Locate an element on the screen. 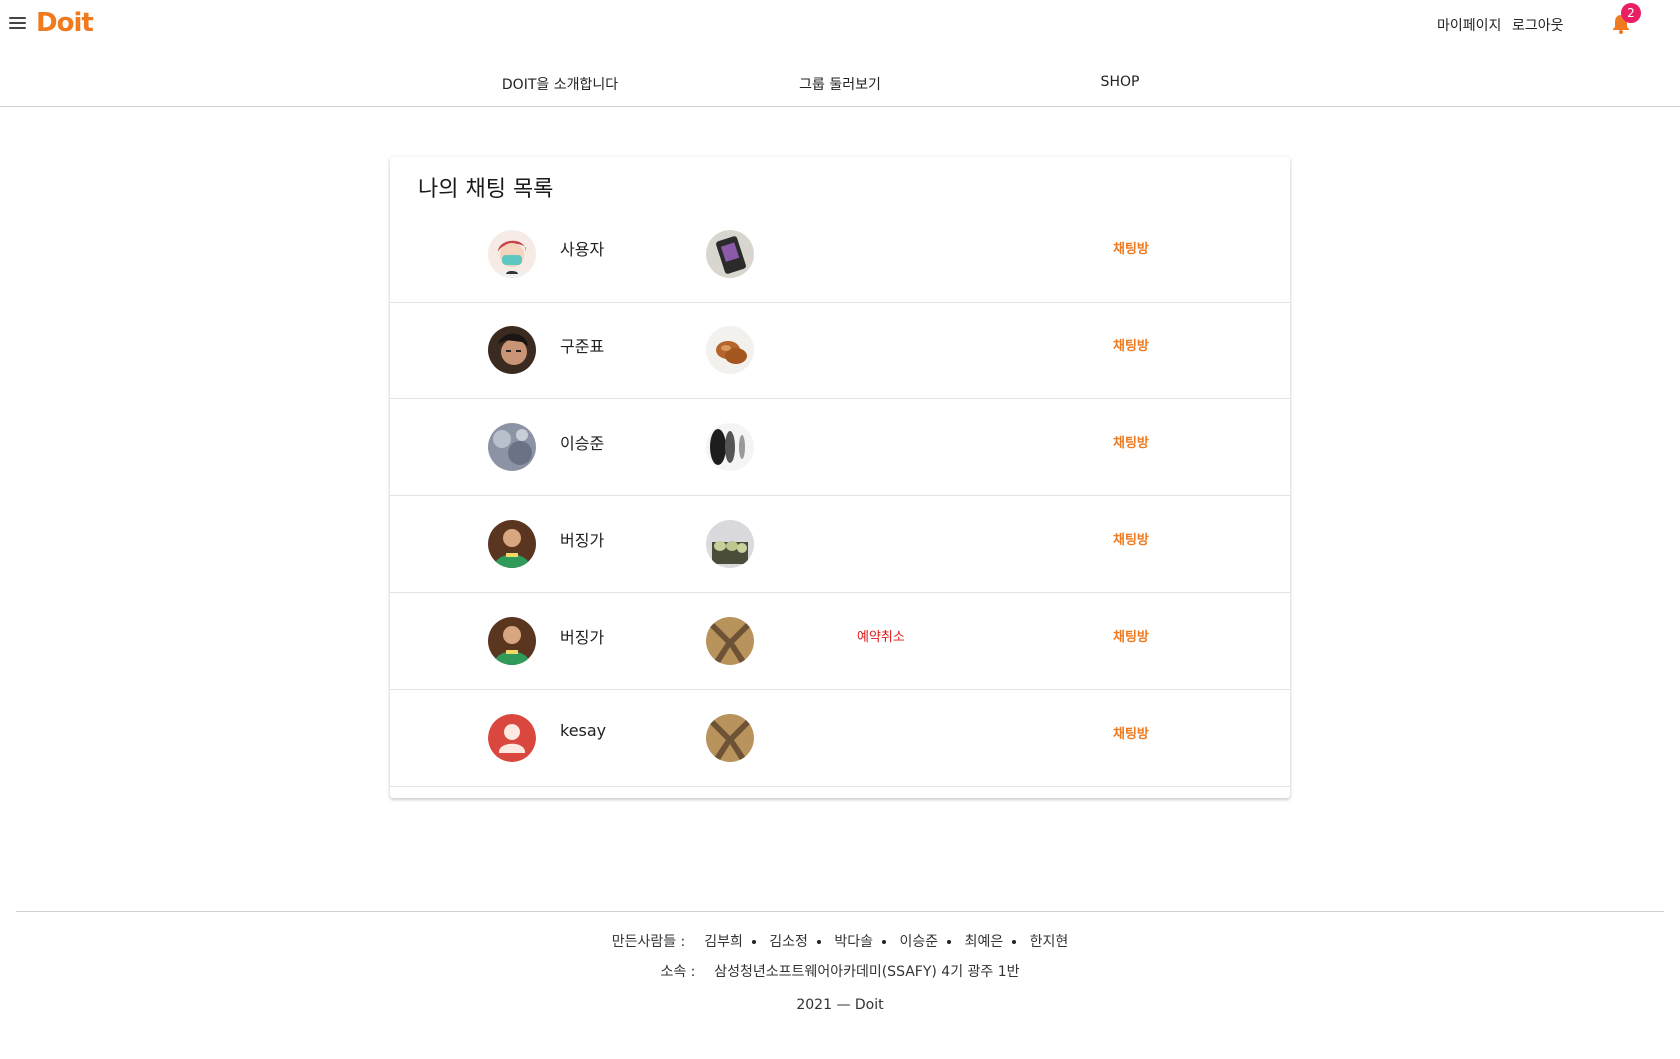 This screenshot has height=1059, width=1680. makers-label: 만든사람들 : is located at coordinates (648, 942).